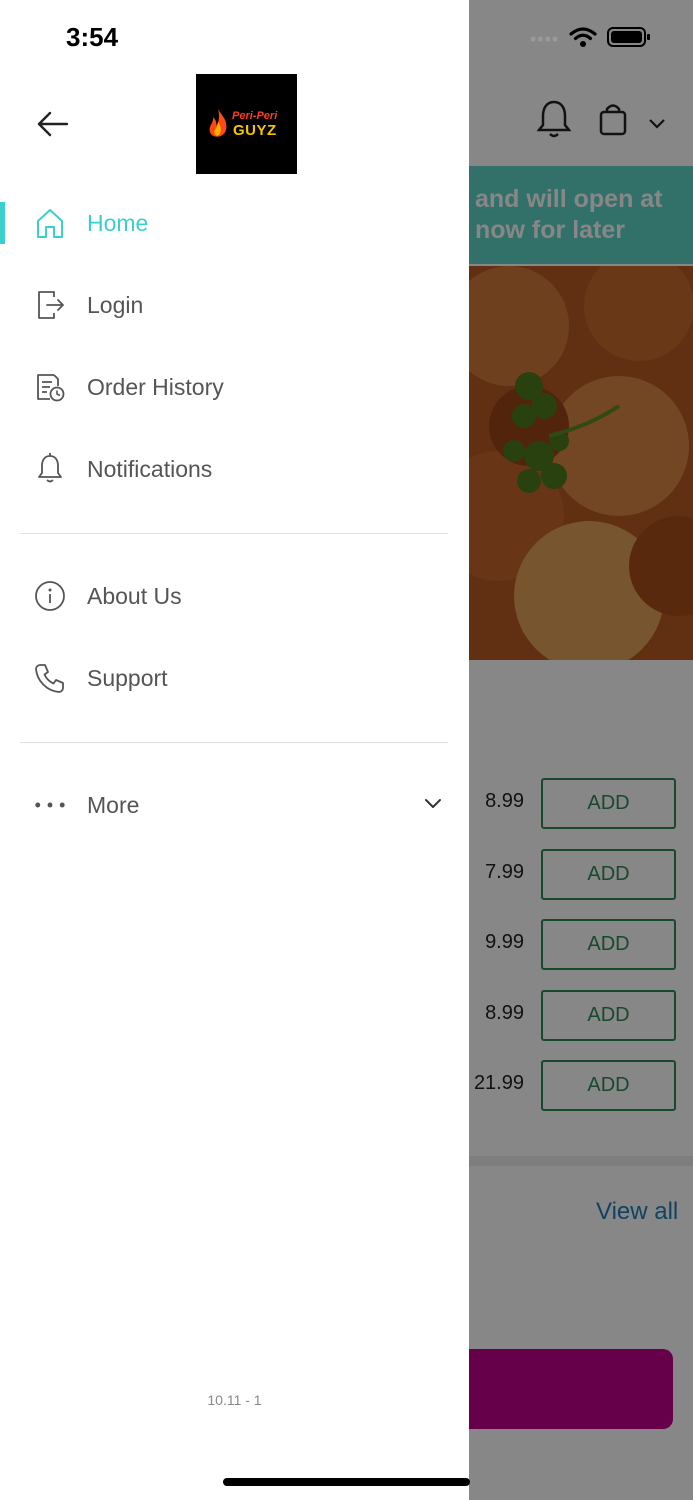 Image resolution: width=693 pixels, height=1500 pixels. I want to click on menu-item-notifications: Notifications, so click(234, 469).